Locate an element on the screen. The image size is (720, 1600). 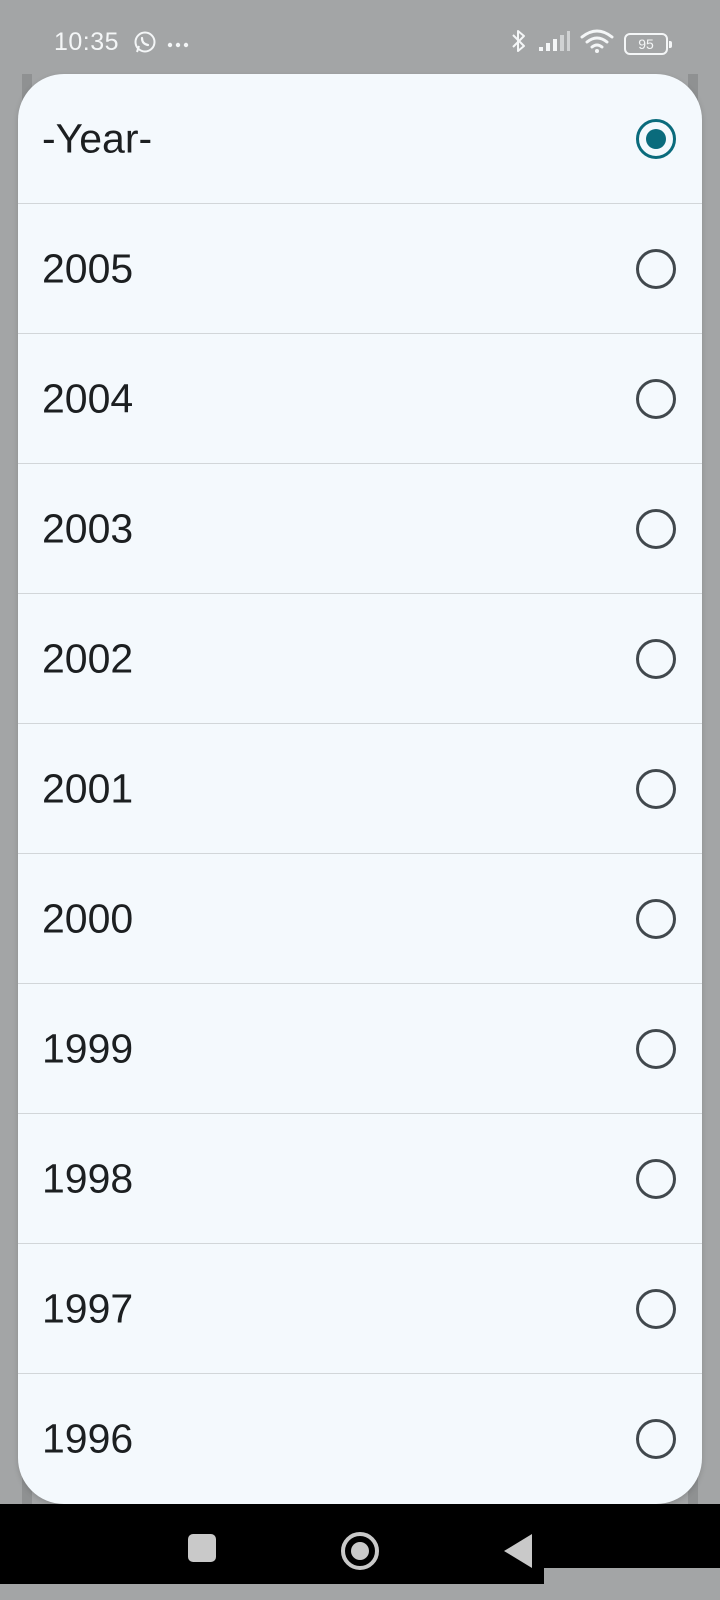
year-option-label: 1998 is located at coordinates (88, 1178).